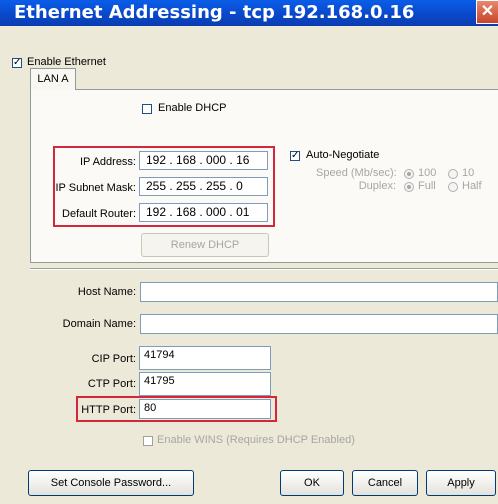 Image resolution: width=498 pixels, height=504 pixels. Describe the element at coordinates (113, 359) in the screenshot. I see `cip-port-label: CIP Port:` at that location.